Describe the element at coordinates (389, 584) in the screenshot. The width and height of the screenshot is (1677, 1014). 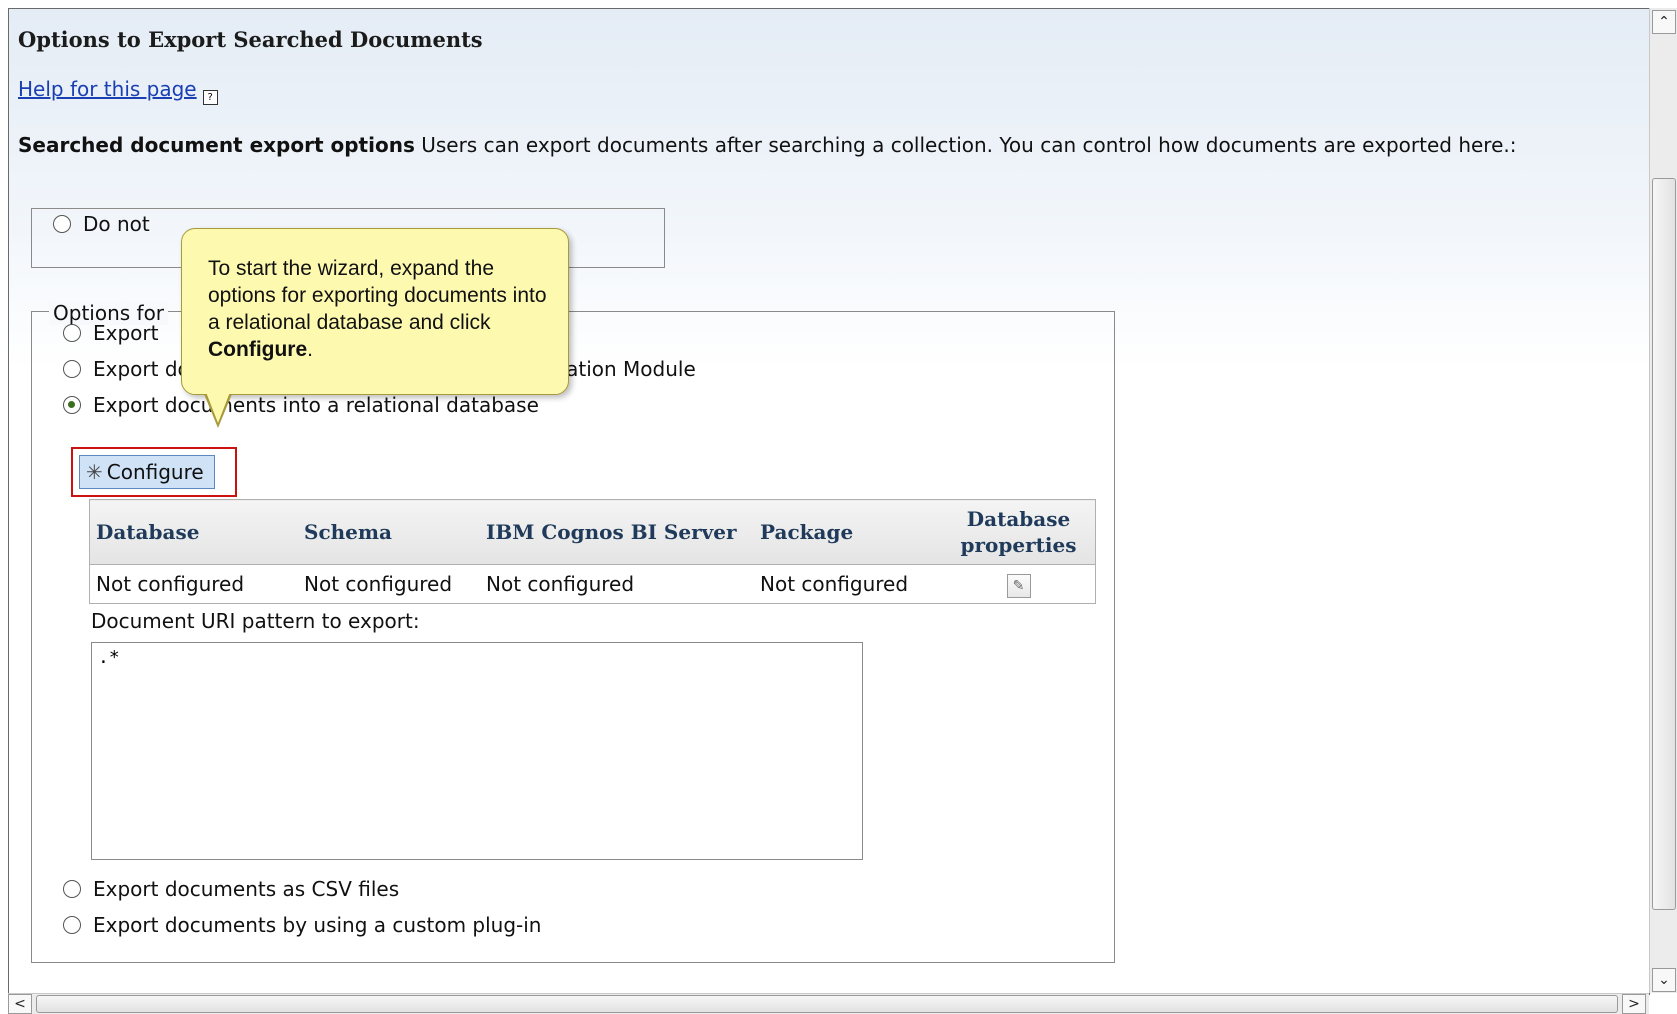
I see `cell-schema: Not configured` at that location.